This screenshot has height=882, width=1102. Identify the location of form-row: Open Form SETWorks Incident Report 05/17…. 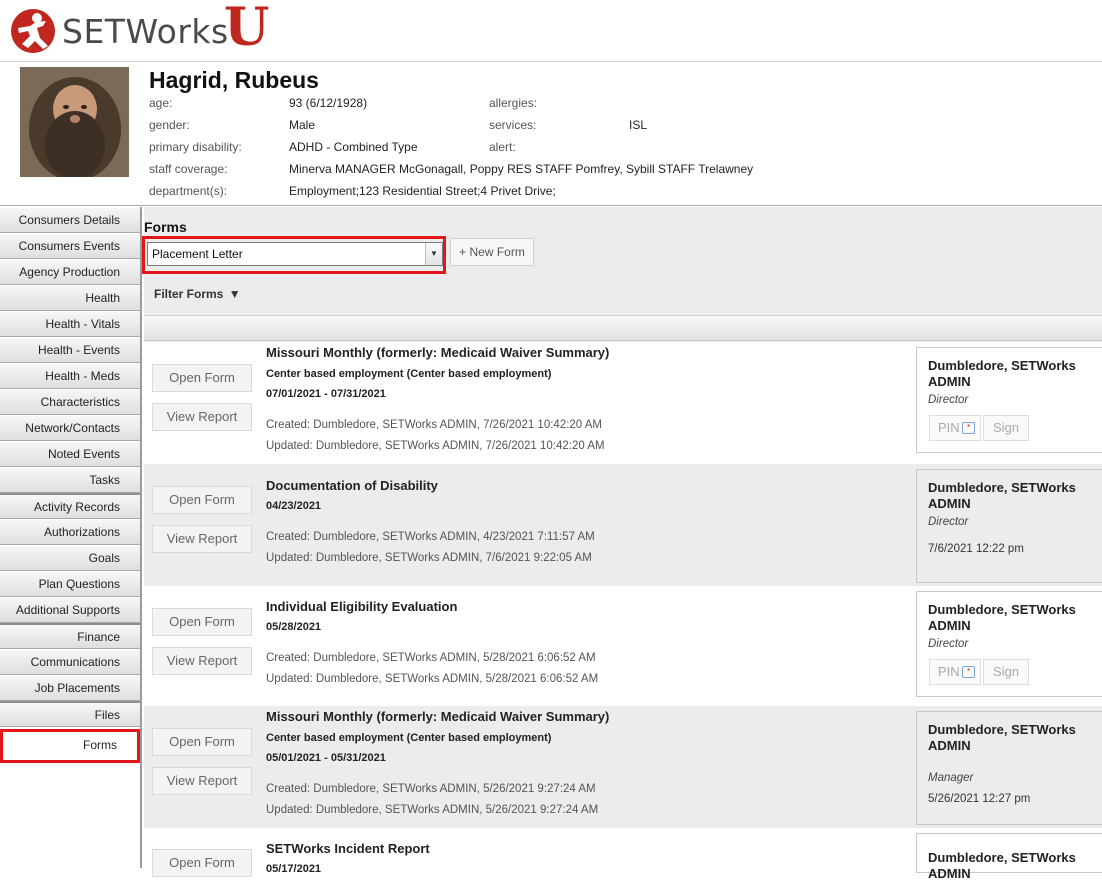
(623, 854).